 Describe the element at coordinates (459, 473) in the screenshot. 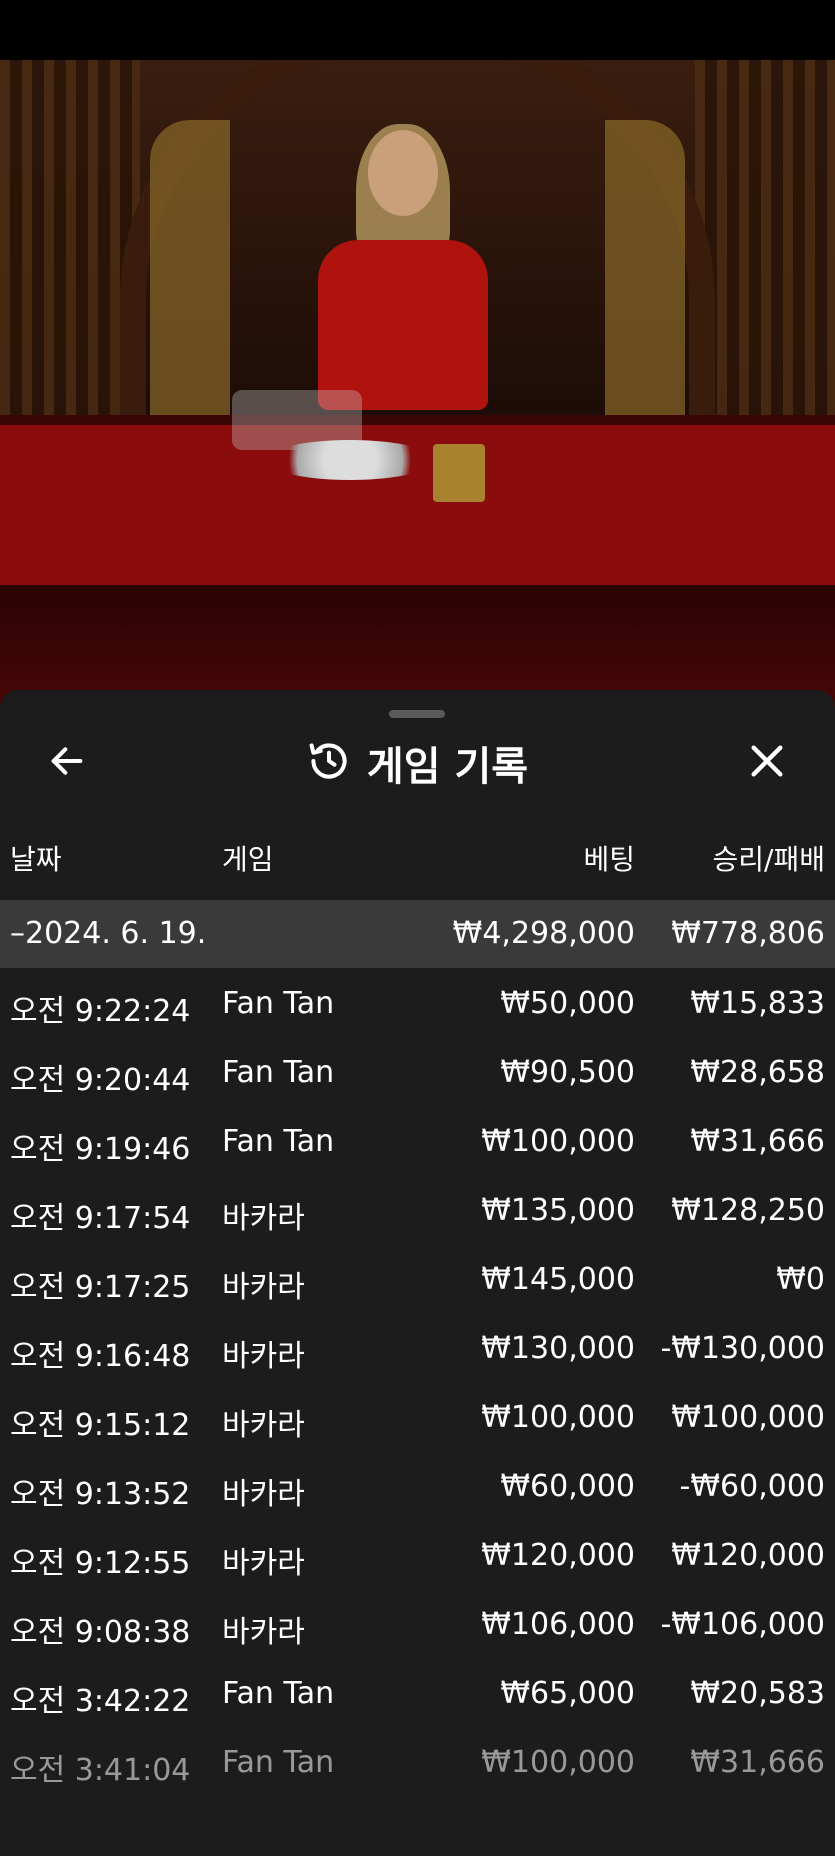

I see `brass-cup` at that location.